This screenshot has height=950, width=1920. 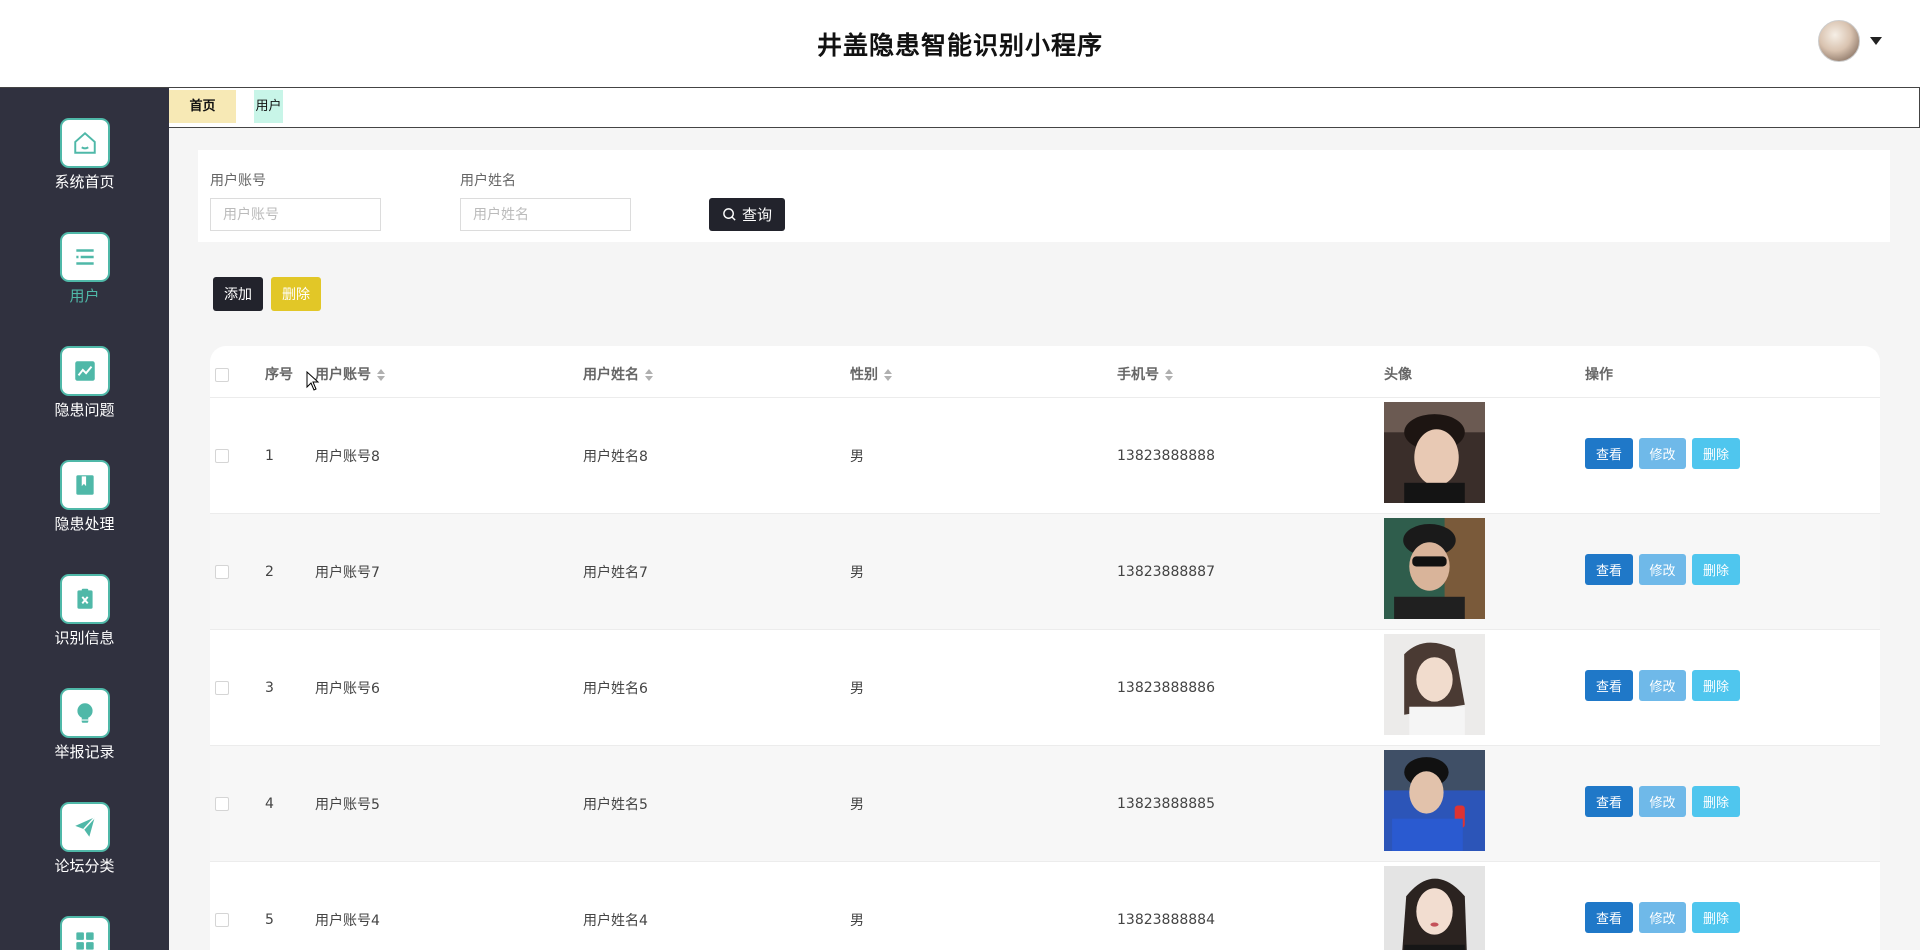 I want to click on sidebar-item-home: 系统首页, so click(x=84, y=155).